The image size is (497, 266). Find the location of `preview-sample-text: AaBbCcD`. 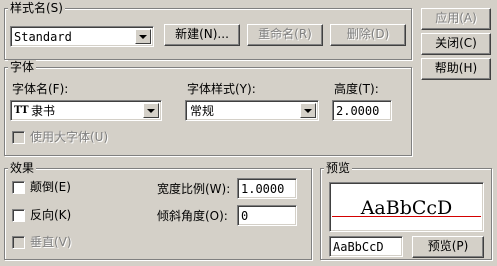

preview-sample-text: AaBbCcD is located at coordinates (406, 208).